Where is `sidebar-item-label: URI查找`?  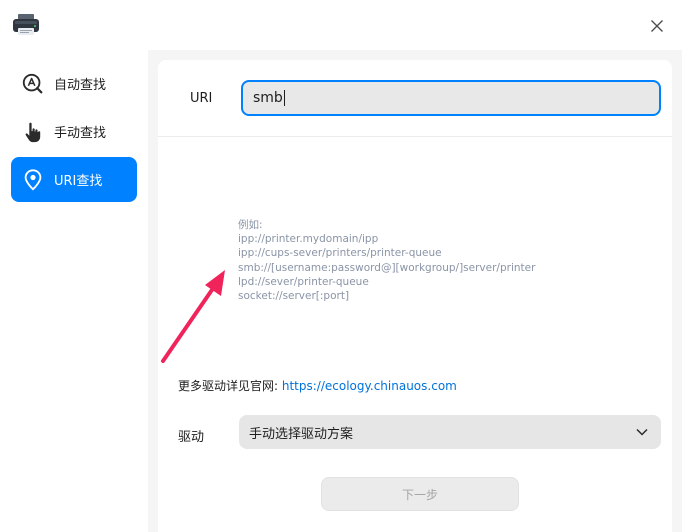
sidebar-item-label: URI查找 is located at coordinates (78, 181).